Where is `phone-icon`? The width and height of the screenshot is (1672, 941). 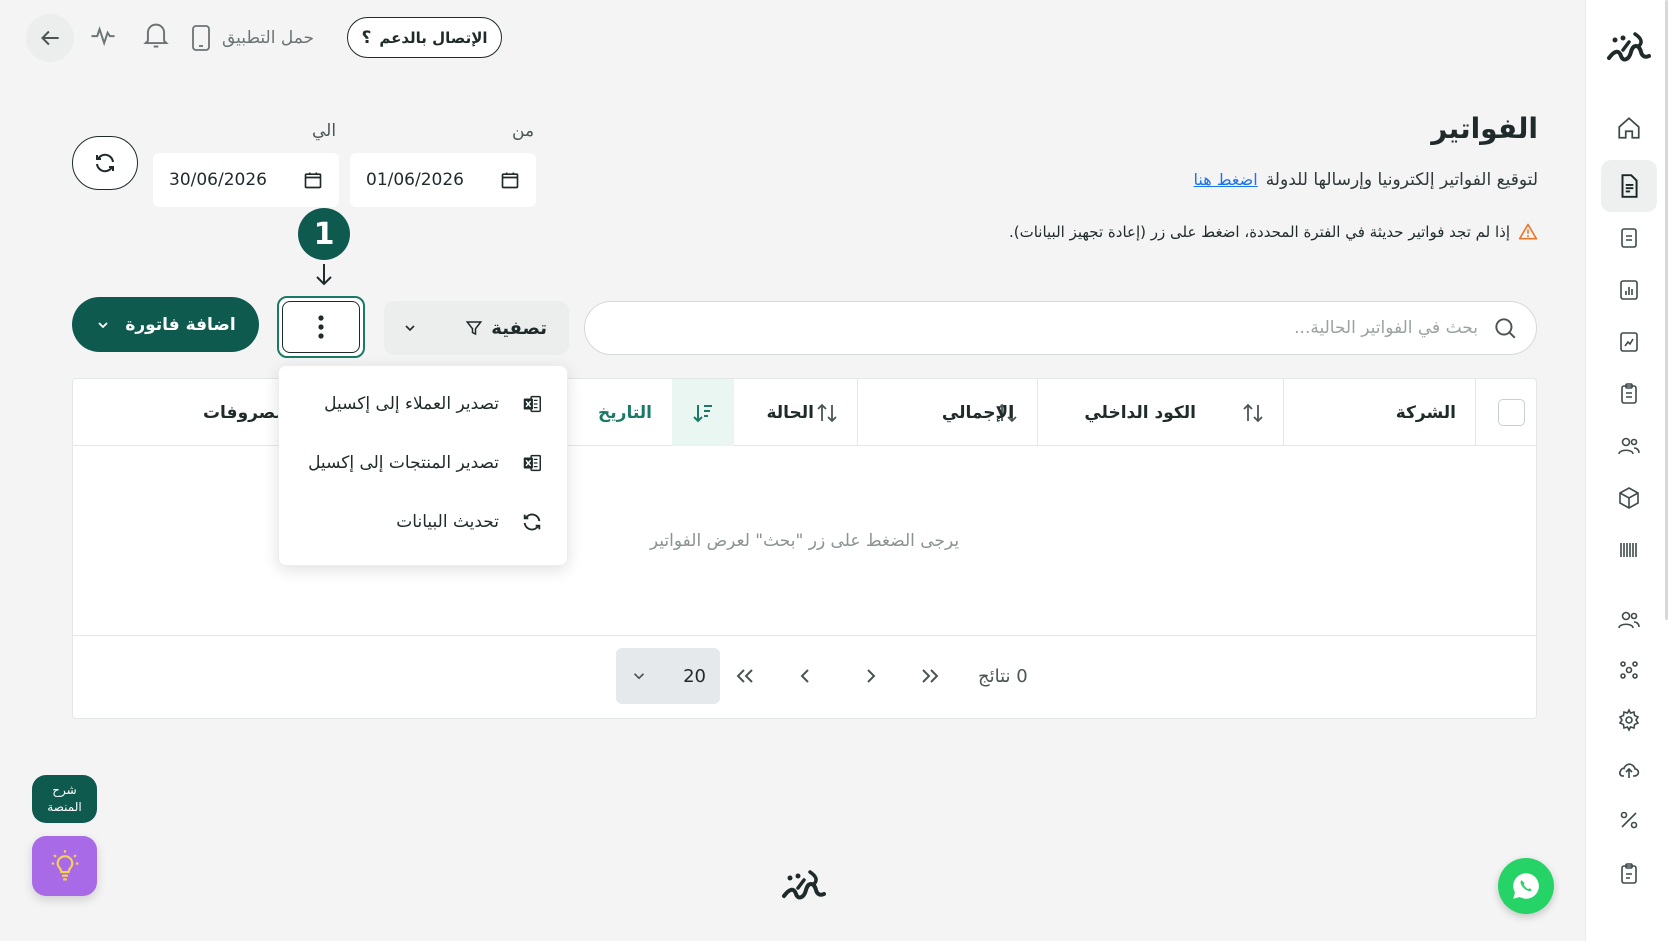 phone-icon is located at coordinates (201, 38).